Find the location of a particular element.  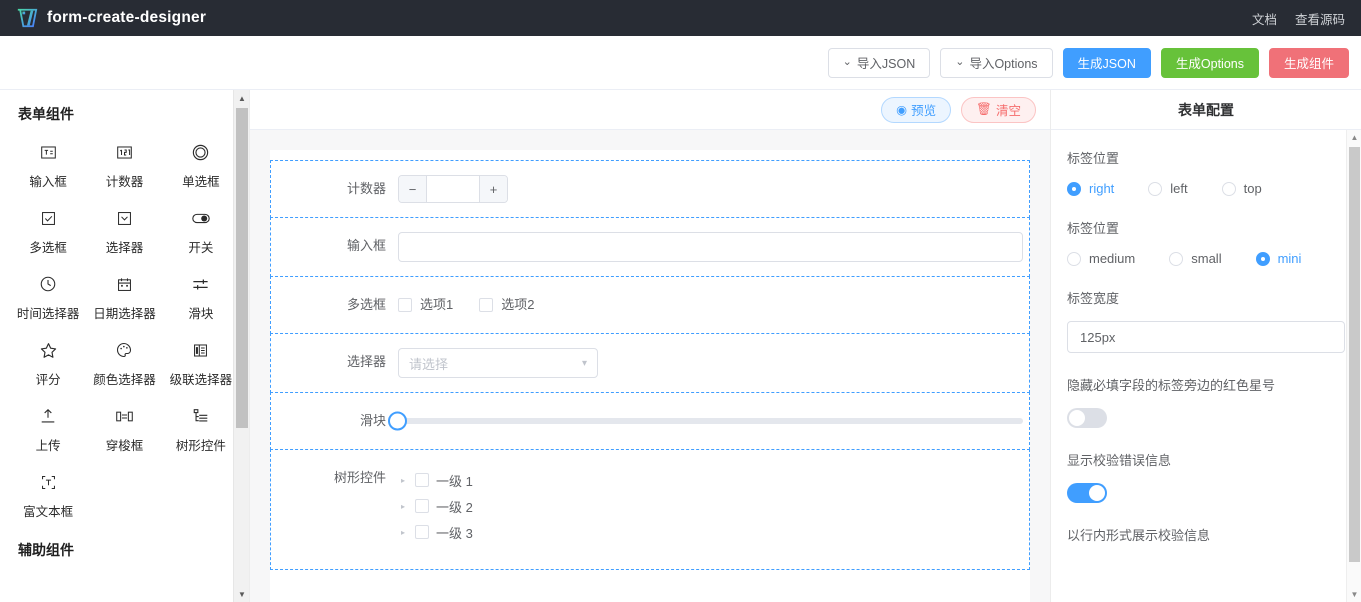

group-title-form-components: 表单组件 is located at coordinates (46, 114).